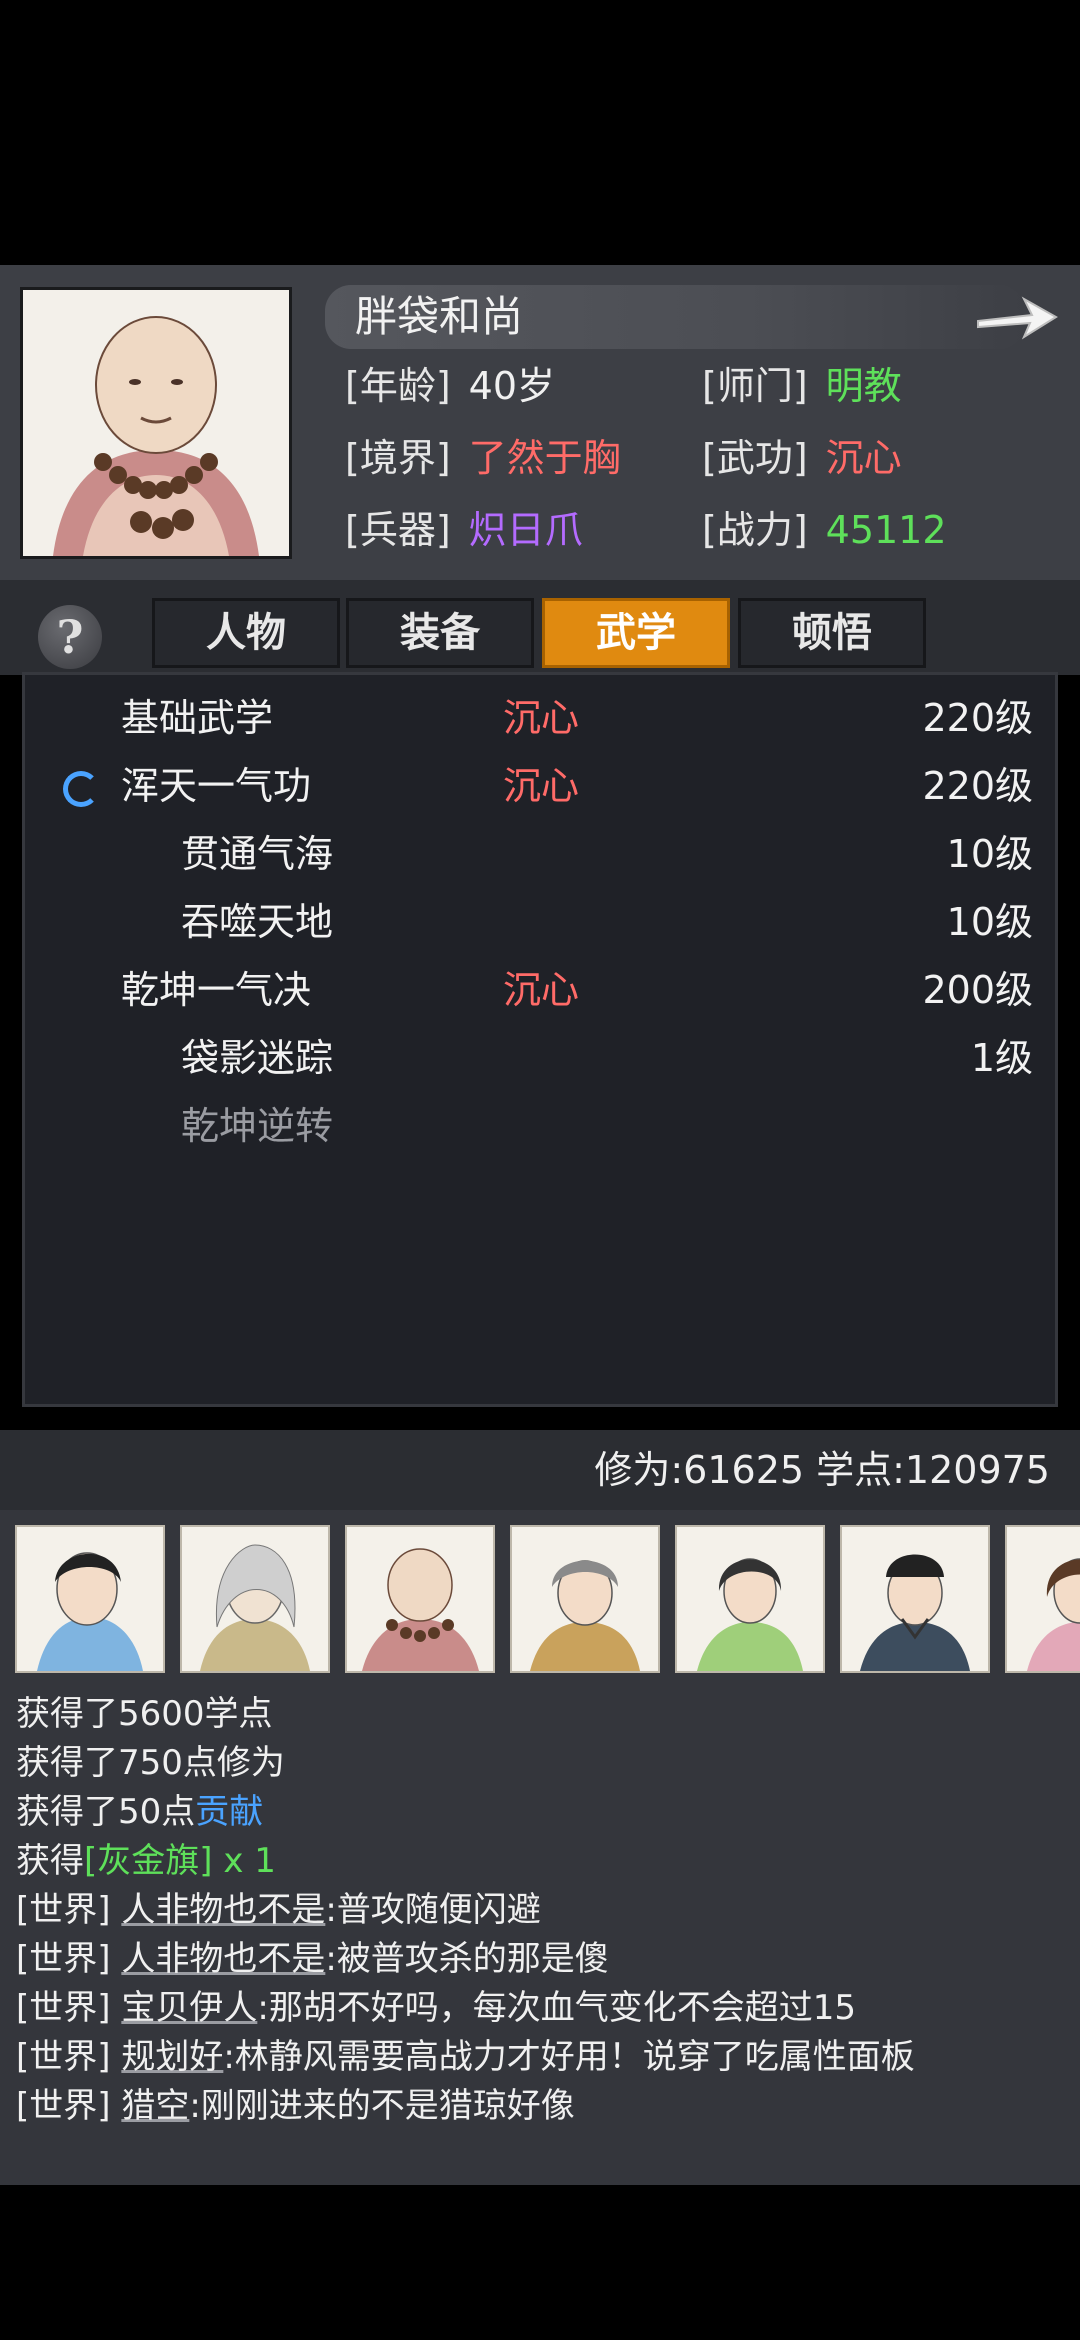 The image size is (1080, 2340). I want to click on chat-text: :普攻随便闪避, so click(433, 1910).